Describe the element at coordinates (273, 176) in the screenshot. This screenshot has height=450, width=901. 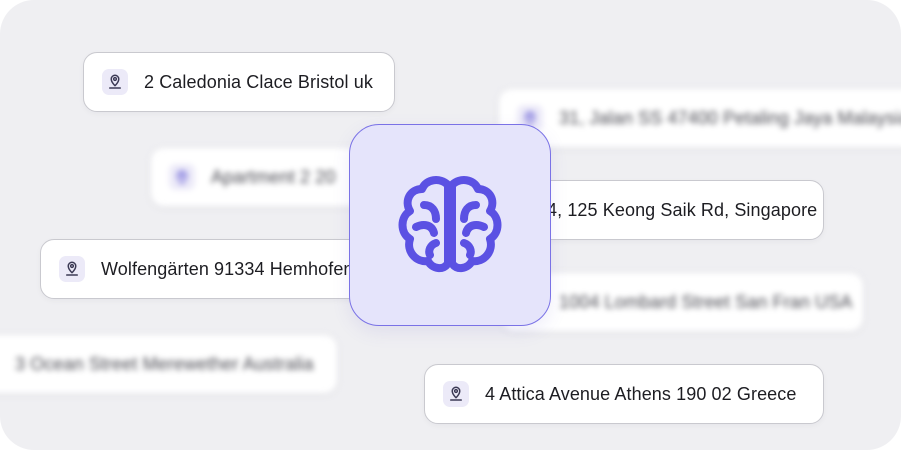
I see `address-text: Apartment 2 20` at that location.